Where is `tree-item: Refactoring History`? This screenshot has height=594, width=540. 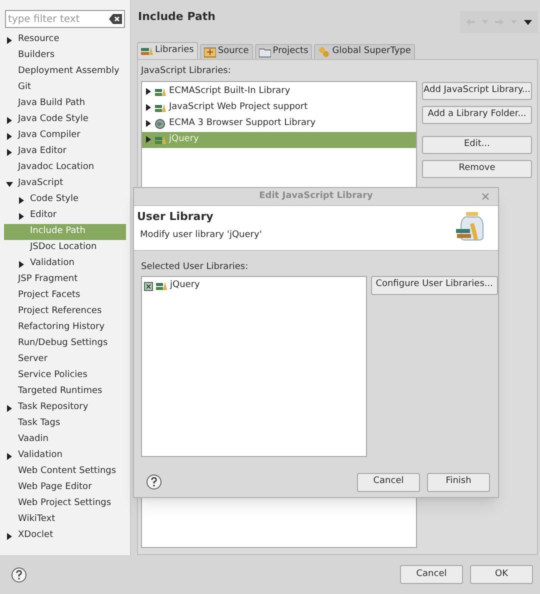 tree-item: Refactoring History is located at coordinates (65, 328).